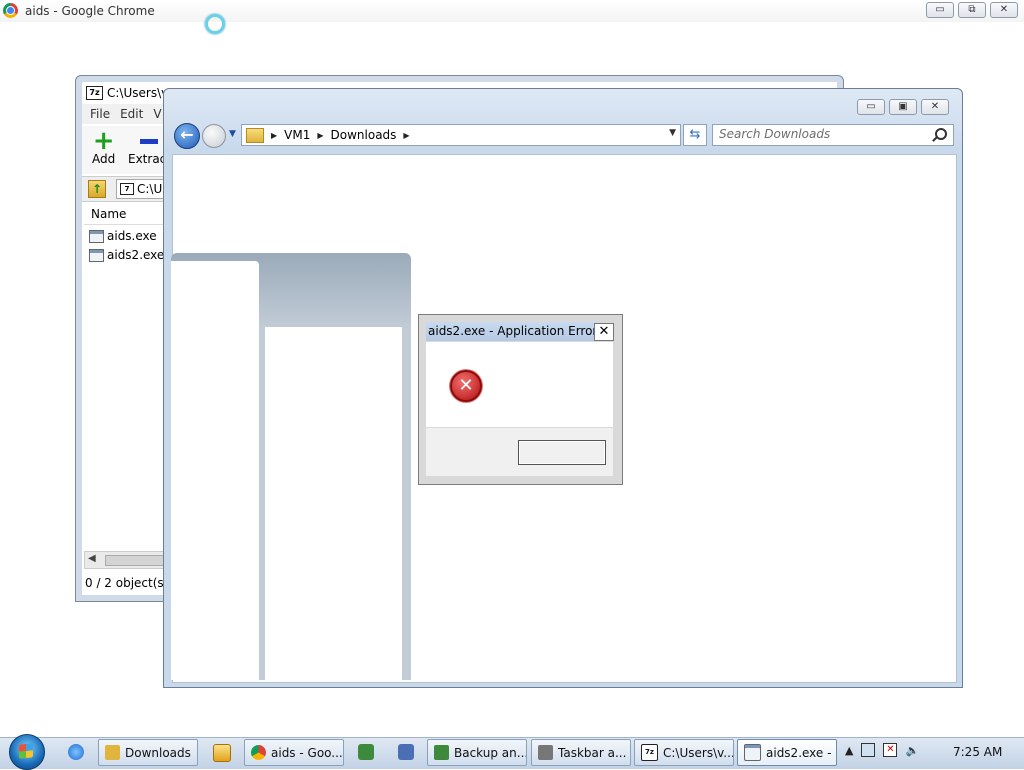 The width and height of the screenshot is (1024, 770). Describe the element at coordinates (90, 11) in the screenshot. I see `chrome-window-title: aids - Google Chrome` at that location.